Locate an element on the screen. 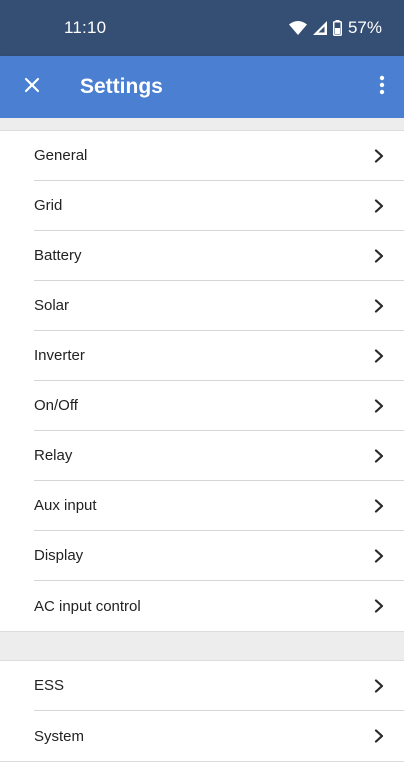 This screenshot has width=404, height=762. status-icons: 57% is located at coordinates (335, 28).